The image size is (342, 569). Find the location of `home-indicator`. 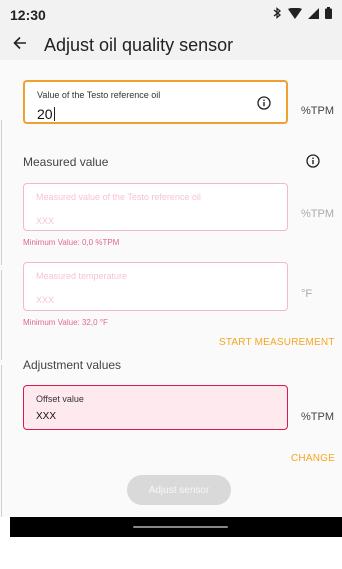

home-indicator is located at coordinates (180, 527).